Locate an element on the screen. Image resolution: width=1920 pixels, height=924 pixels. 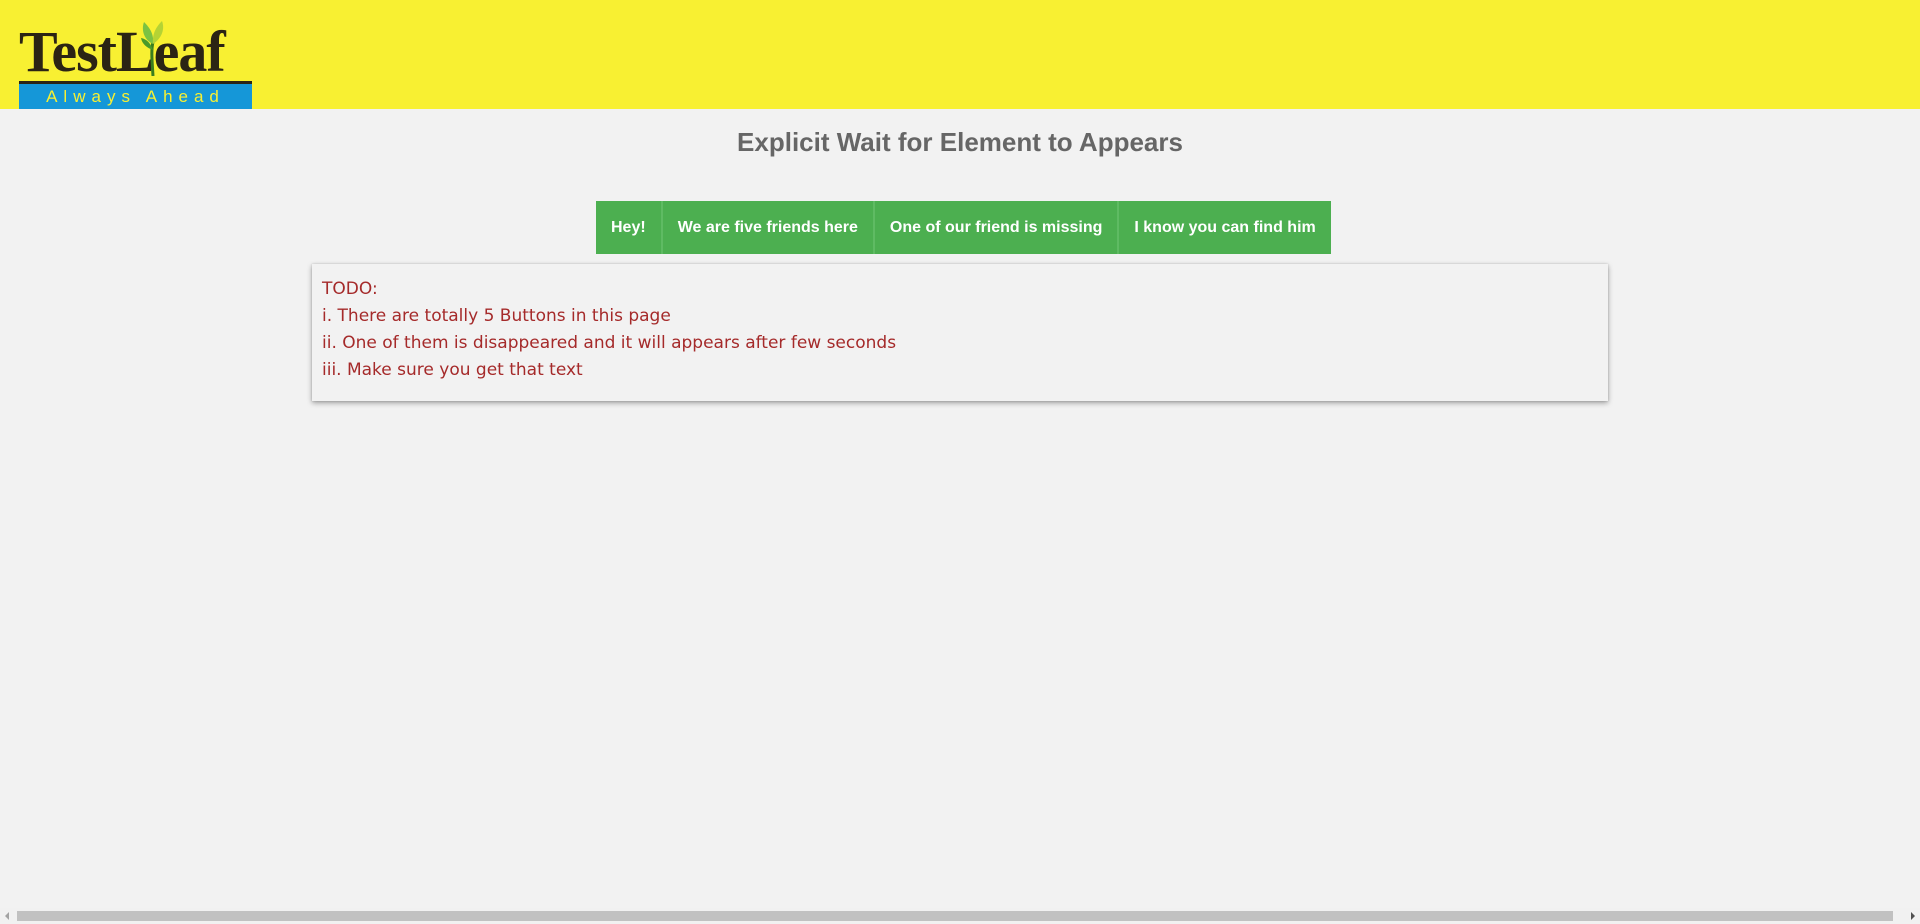
todo-heading: TODO: is located at coordinates (350, 289).